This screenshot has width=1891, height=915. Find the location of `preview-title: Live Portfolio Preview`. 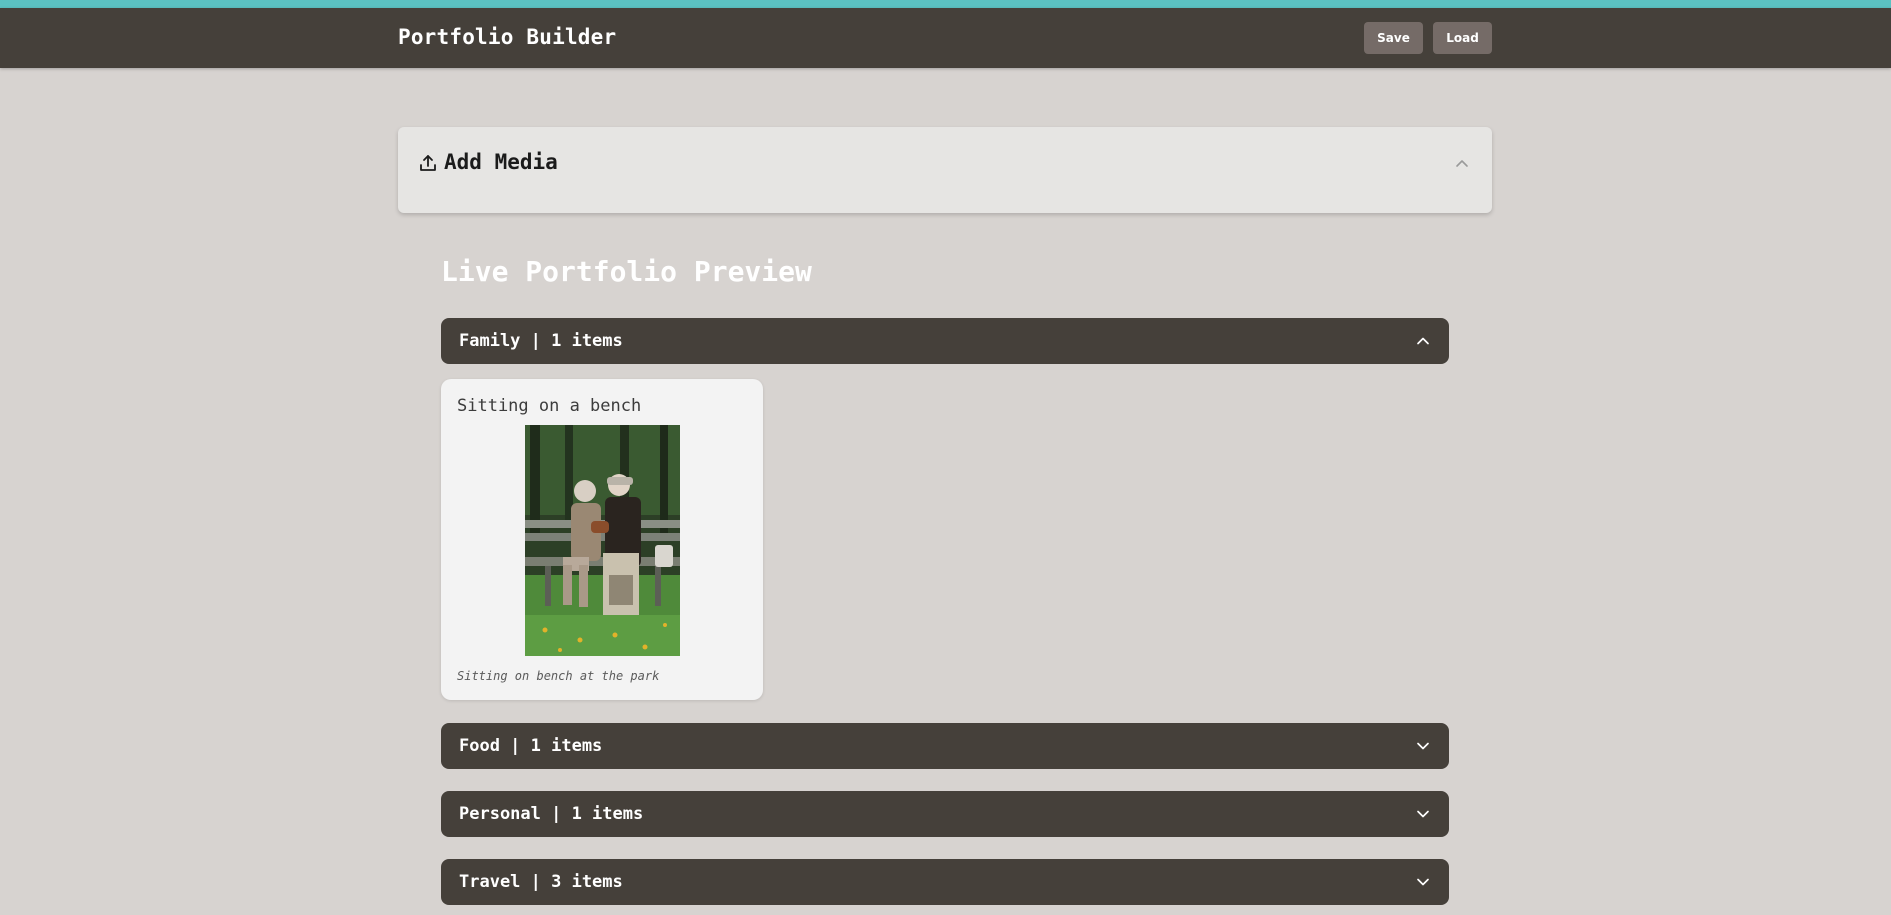

preview-title: Live Portfolio Preview is located at coordinates (626, 271).